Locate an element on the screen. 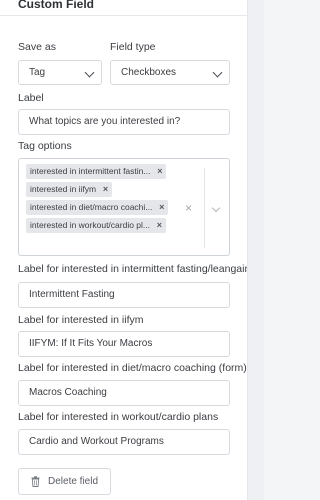 This screenshot has width=320, height=500. separator is located at coordinates (204, 208).